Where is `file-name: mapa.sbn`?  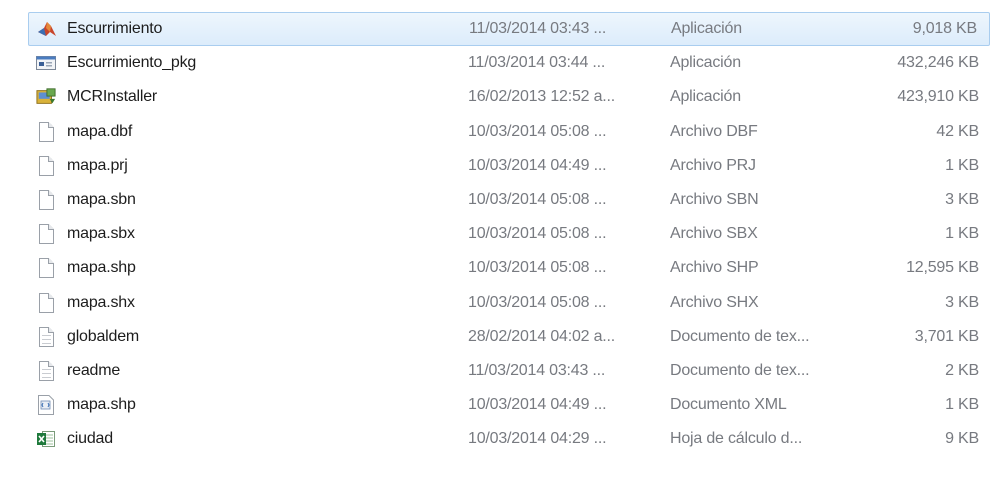 file-name: mapa.sbn is located at coordinates (101, 200).